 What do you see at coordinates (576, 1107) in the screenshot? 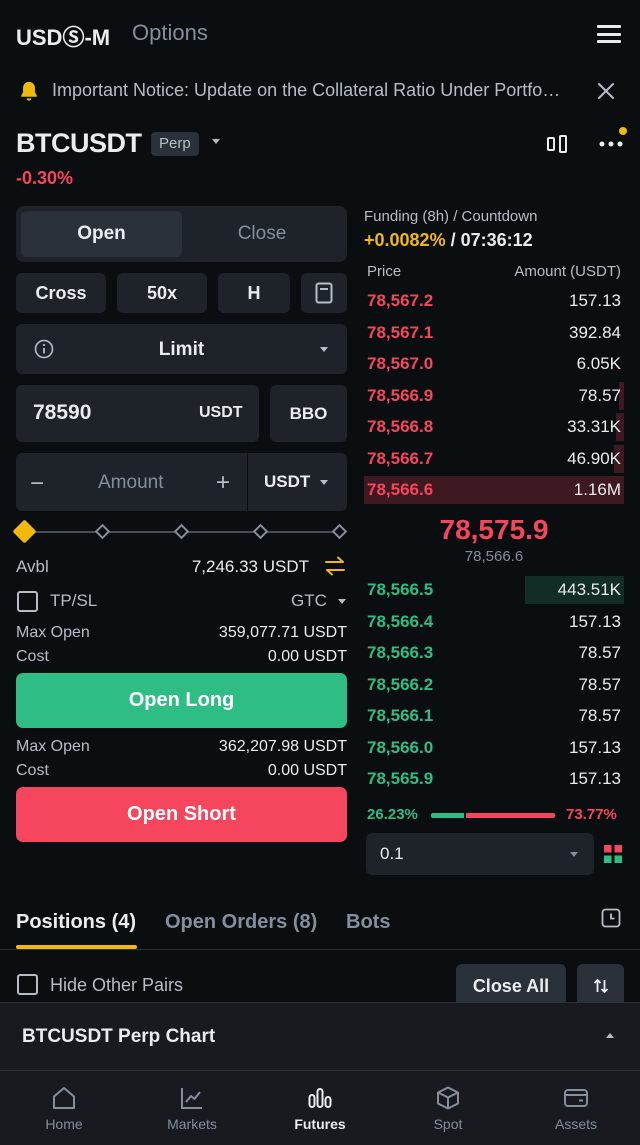
I see `nav-assets: Assets` at bounding box center [576, 1107].